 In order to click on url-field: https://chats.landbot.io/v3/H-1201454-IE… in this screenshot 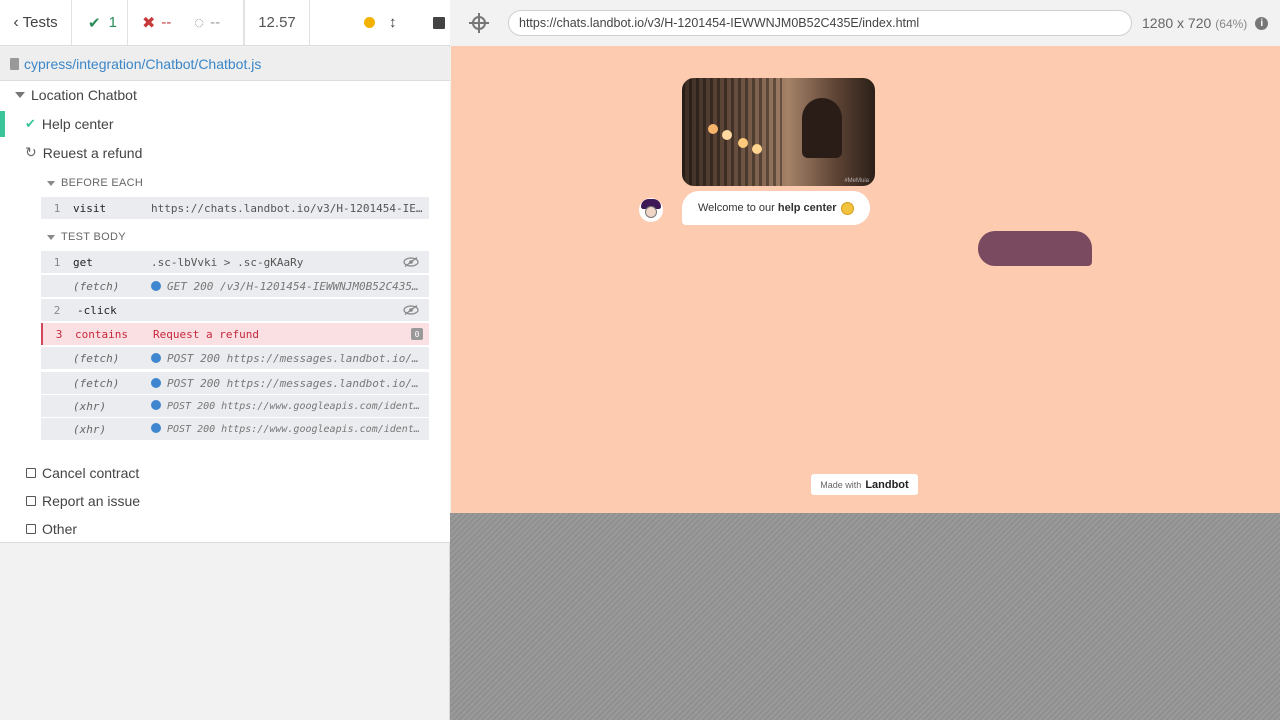, I will do `click(820, 23)`.